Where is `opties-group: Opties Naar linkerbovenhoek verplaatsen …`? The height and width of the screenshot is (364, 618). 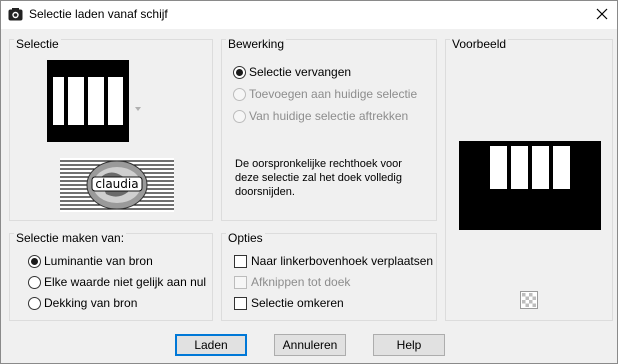 opties-group: Opties Naar linkerbovenhoek verplaatsen … is located at coordinates (329, 276).